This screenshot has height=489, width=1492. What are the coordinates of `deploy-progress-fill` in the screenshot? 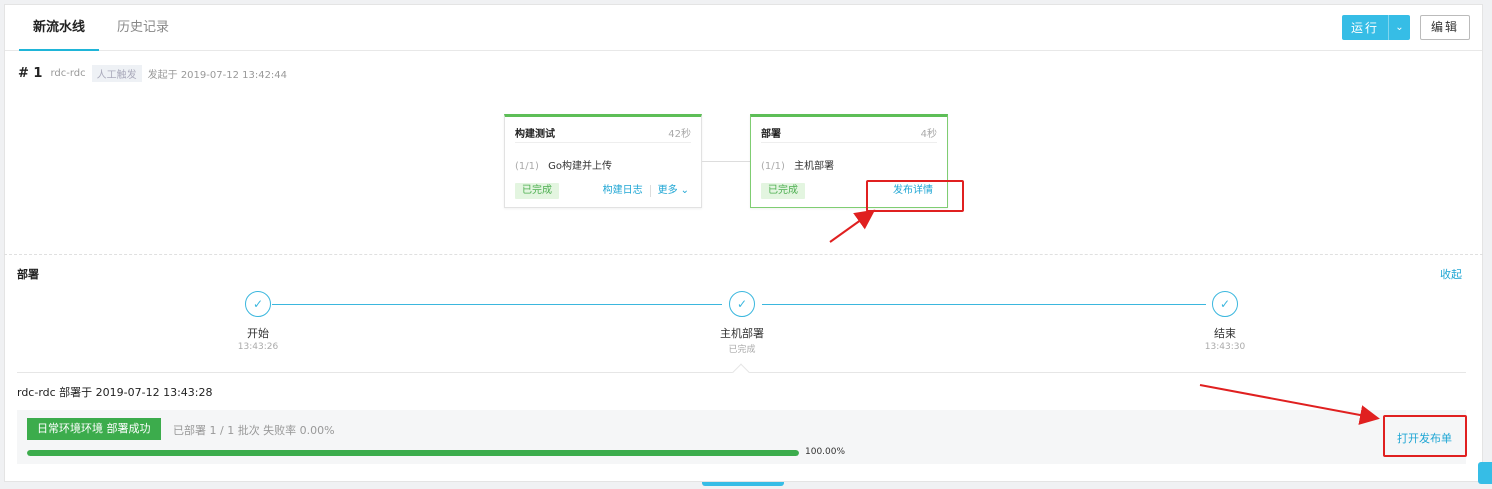 It's located at (413, 453).